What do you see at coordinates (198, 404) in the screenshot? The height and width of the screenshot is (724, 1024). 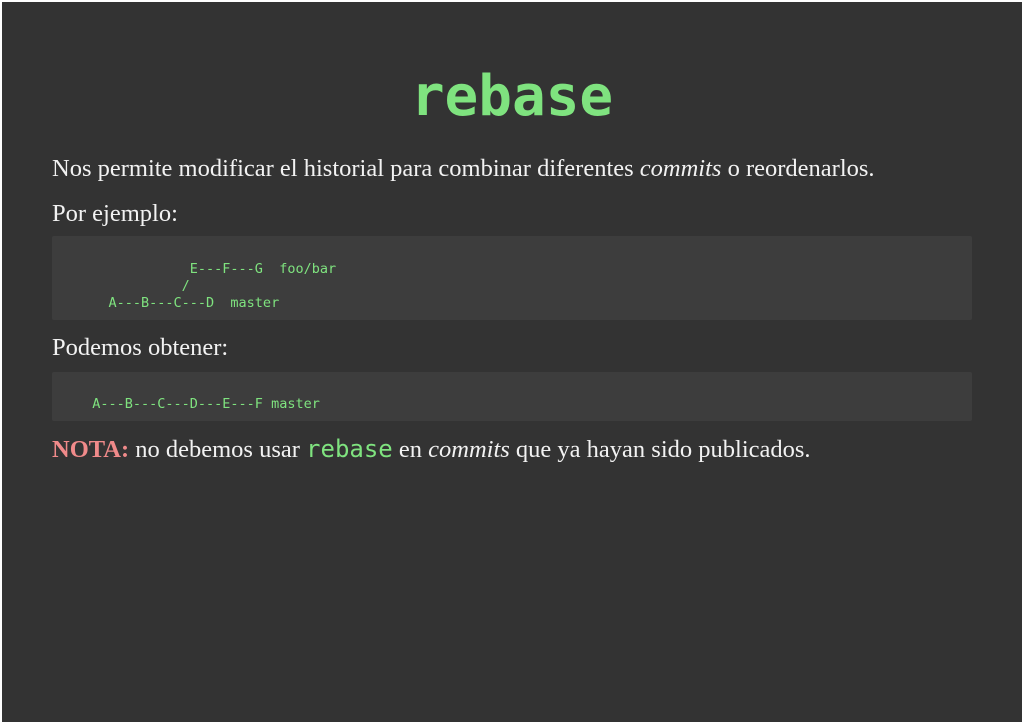 I see `code-after-text: A---B---C---D---E---F master` at bounding box center [198, 404].